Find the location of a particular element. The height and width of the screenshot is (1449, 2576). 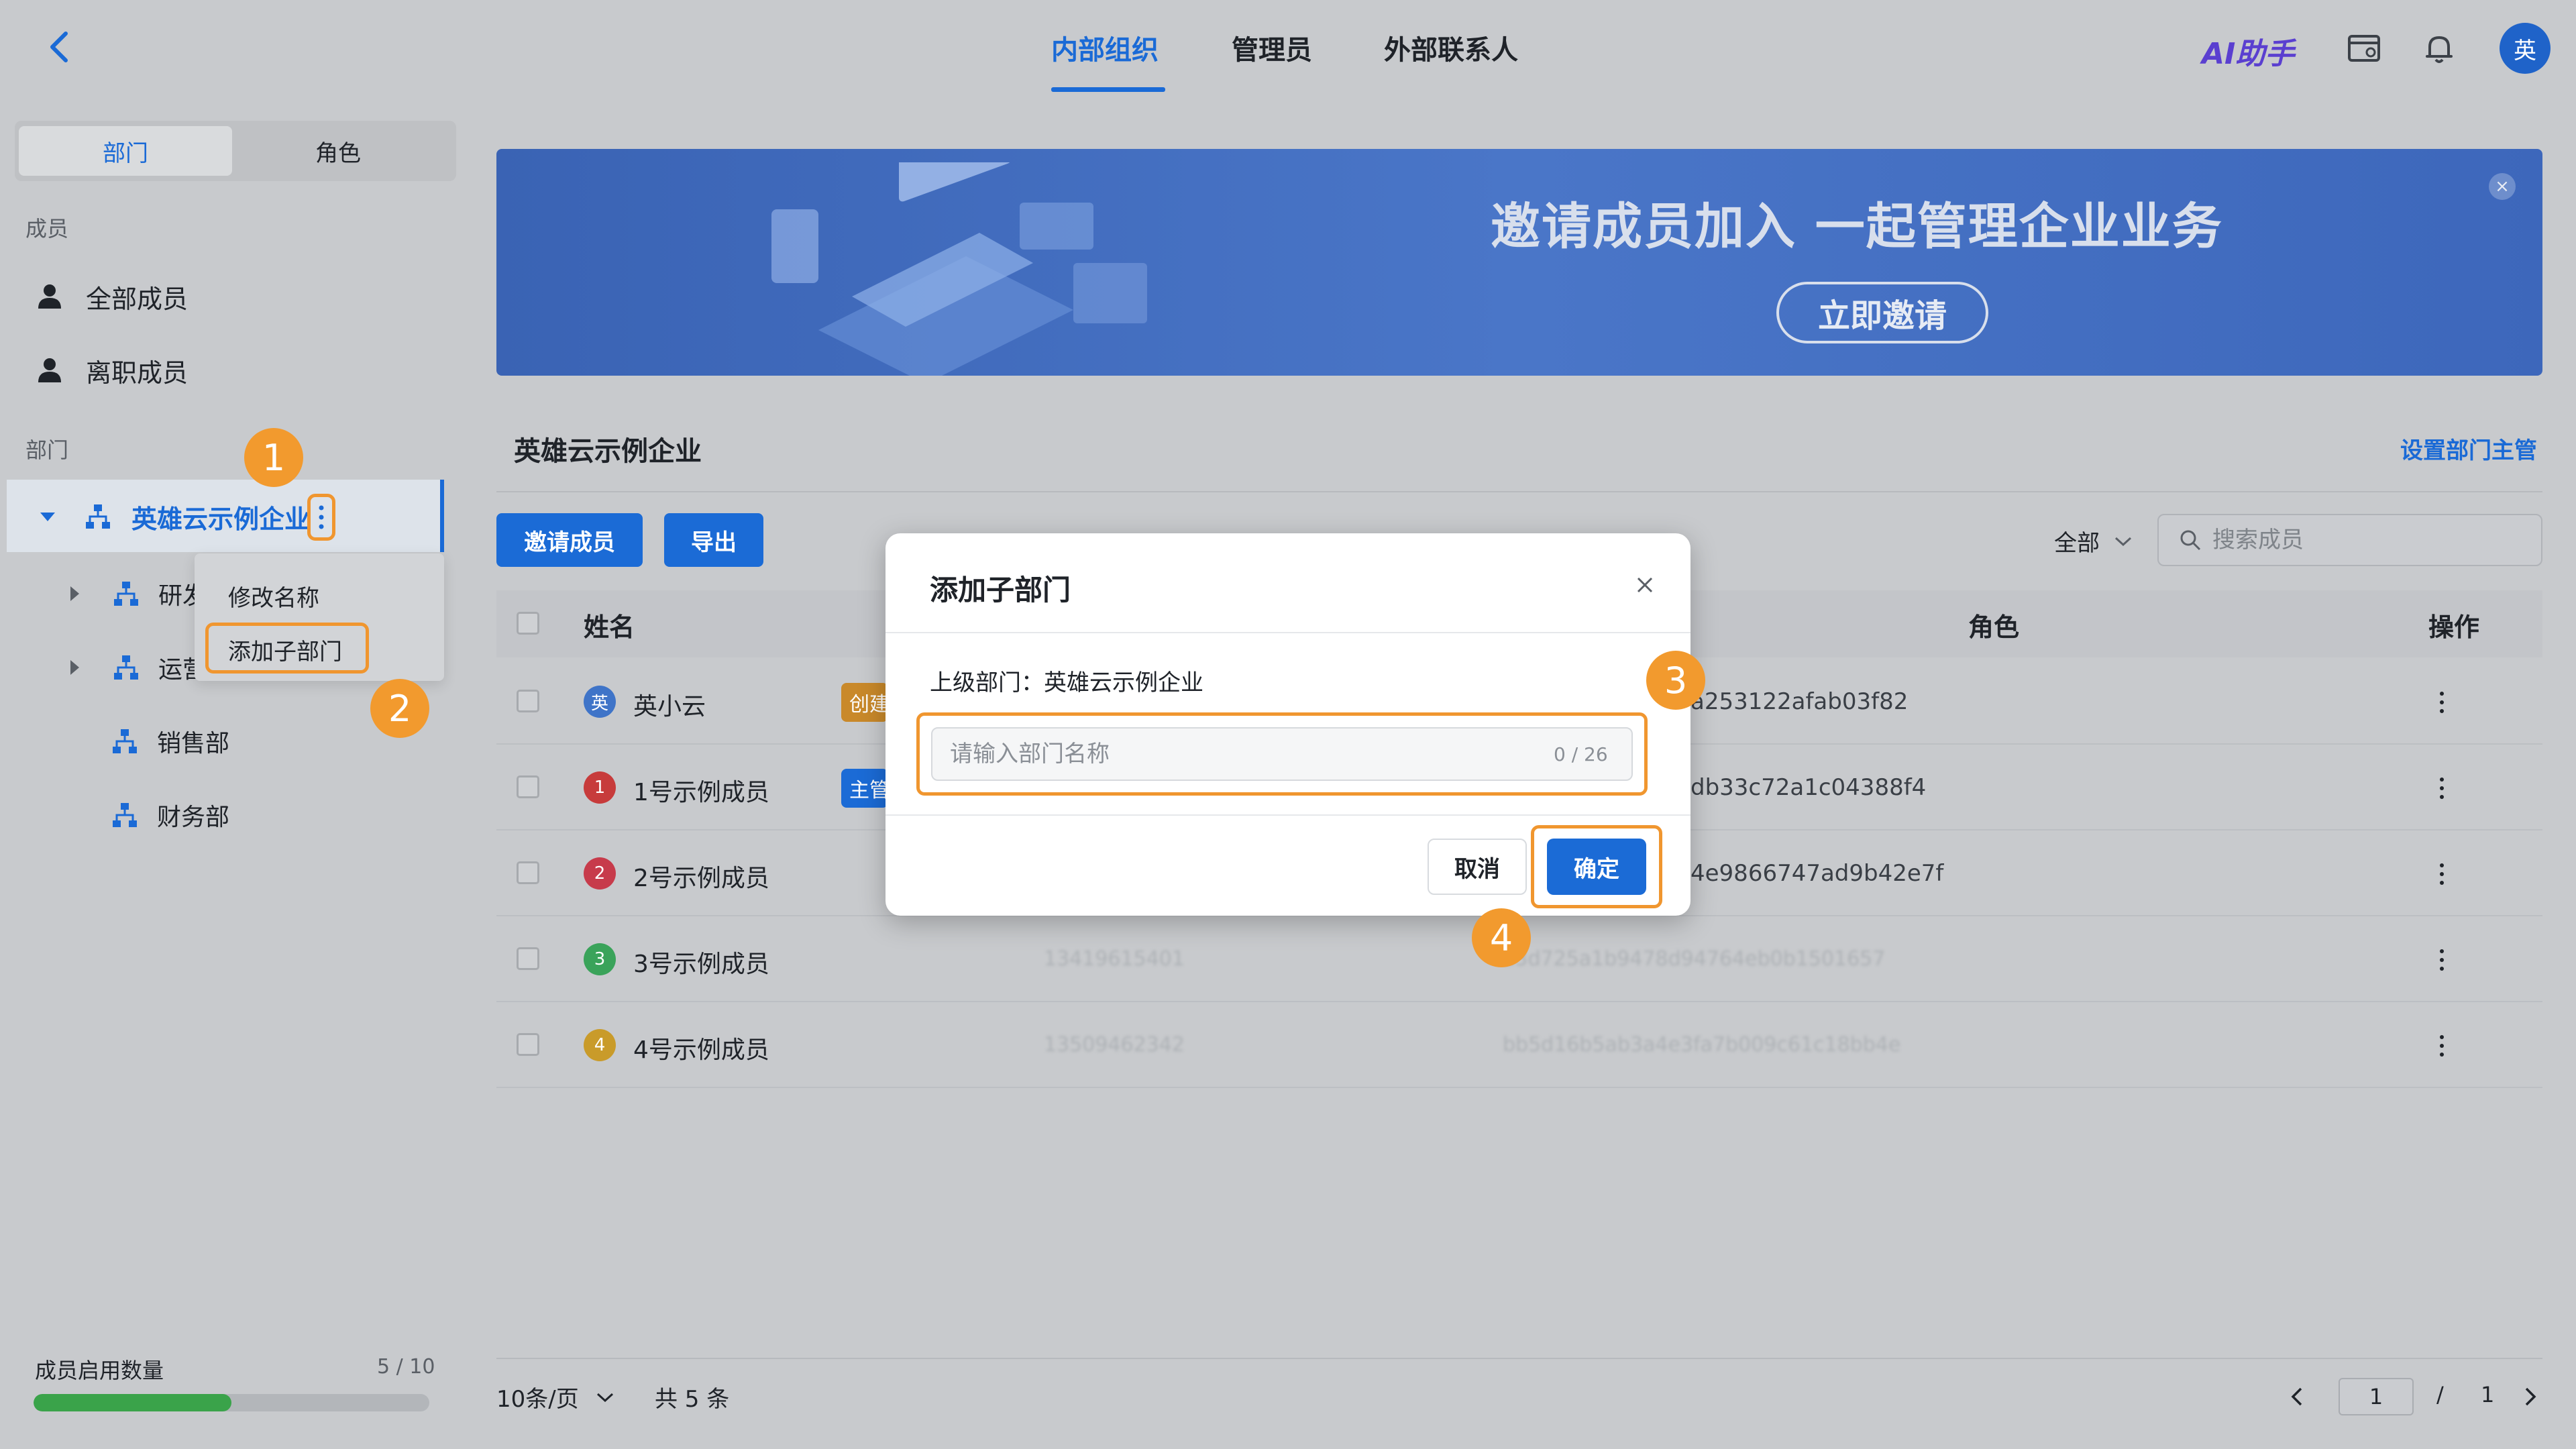

invite-banner is located at coordinates (1519, 262).